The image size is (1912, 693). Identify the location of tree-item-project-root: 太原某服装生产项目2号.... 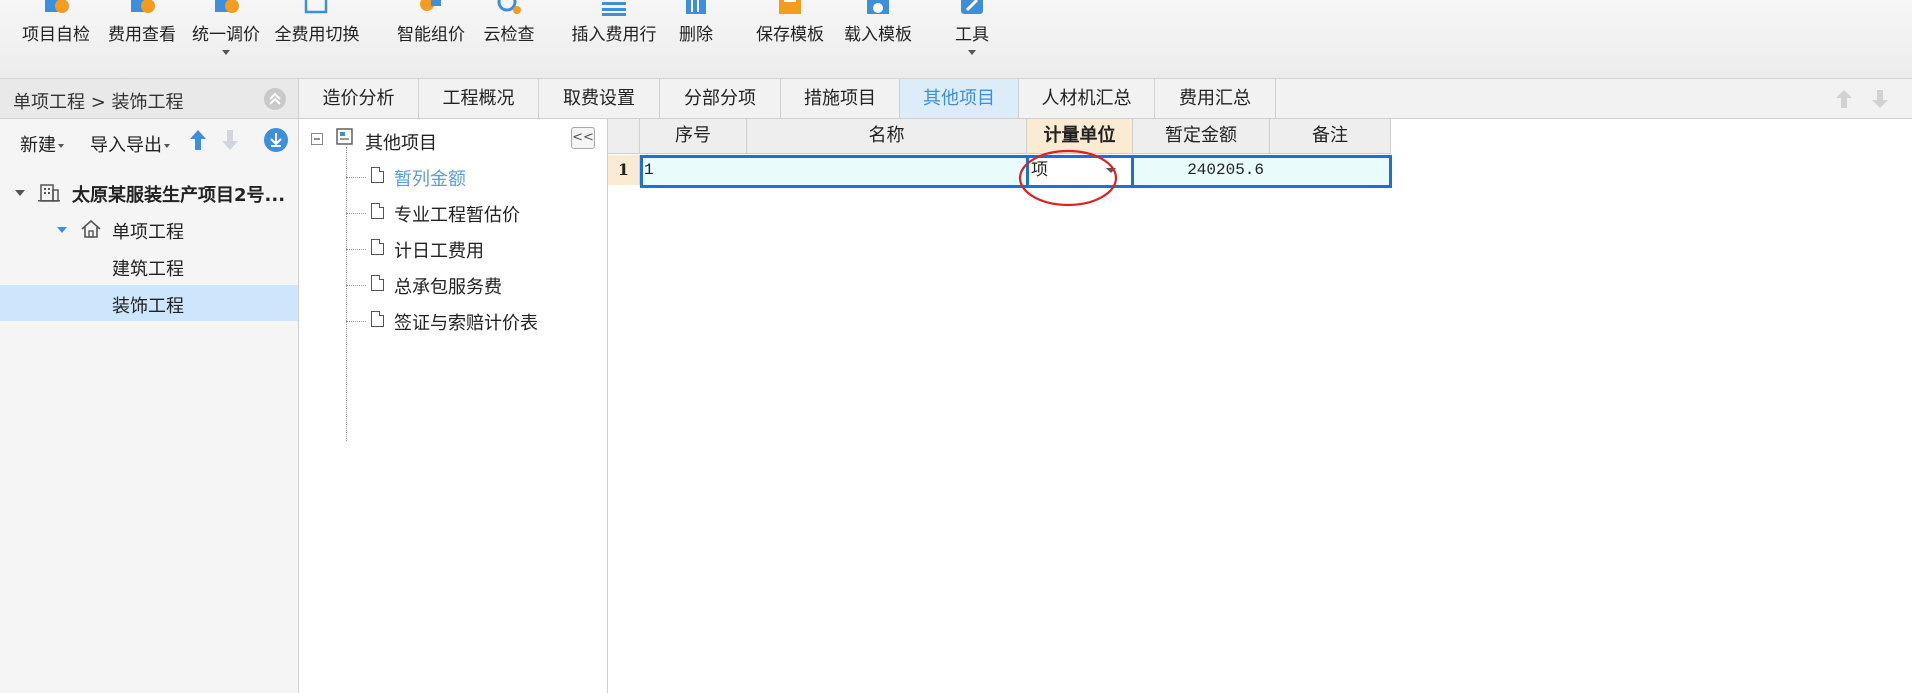
(149, 192).